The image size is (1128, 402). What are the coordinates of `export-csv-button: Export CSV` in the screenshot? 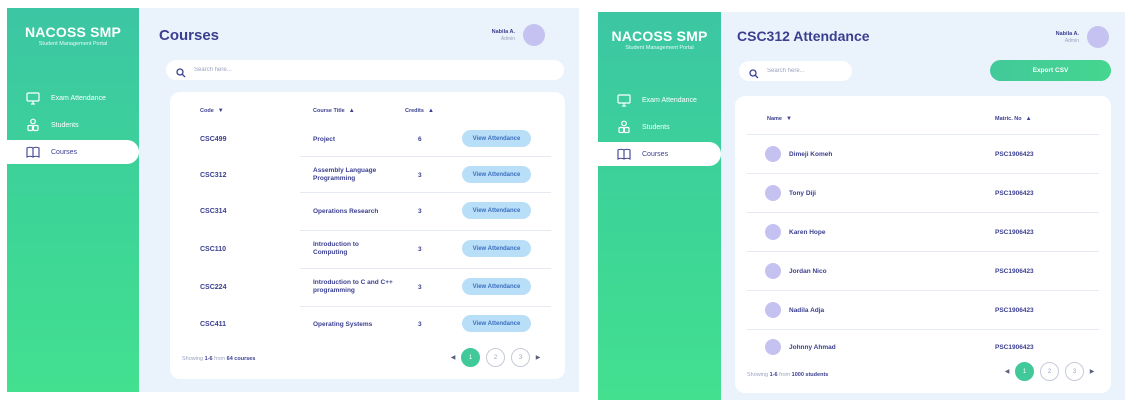 It's located at (1050, 70).